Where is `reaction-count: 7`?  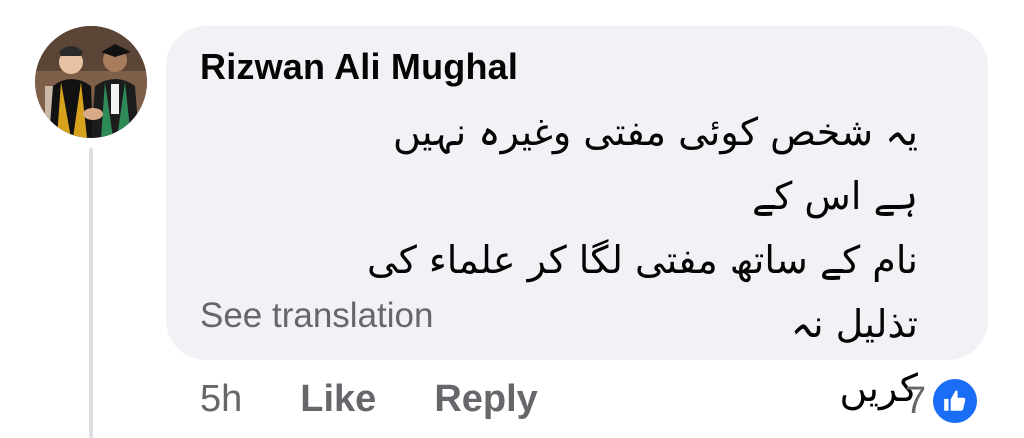
reaction-count: 7 is located at coordinates (916, 400).